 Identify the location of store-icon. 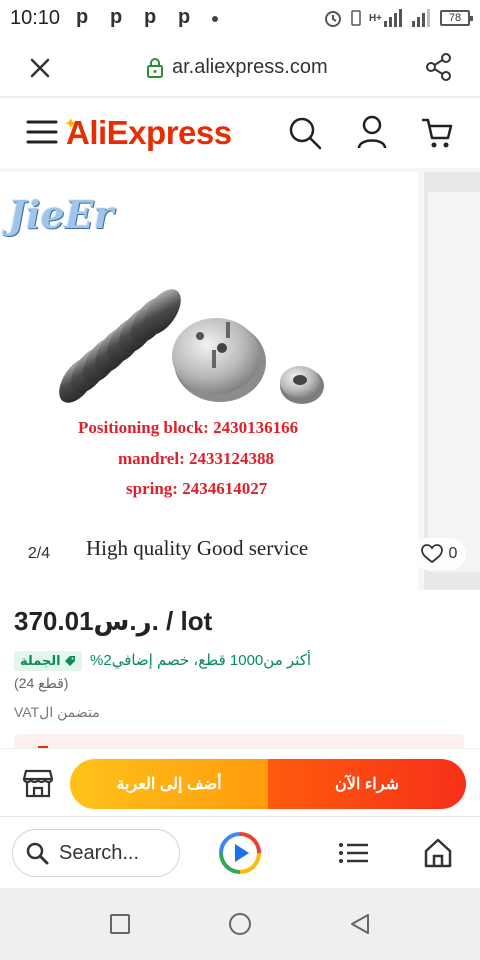
(38, 783).